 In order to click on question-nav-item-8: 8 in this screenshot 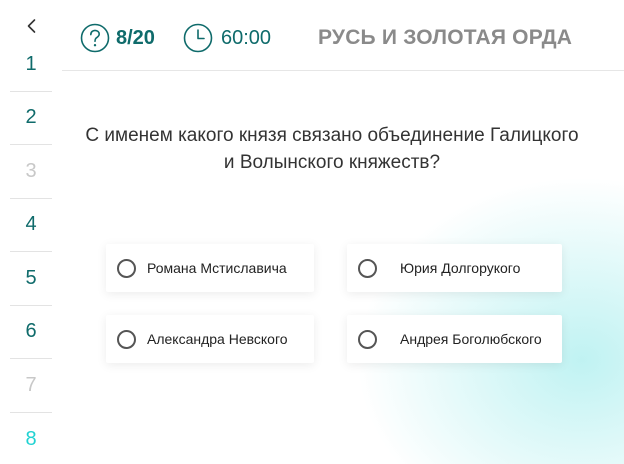, I will do `click(31, 438)`.